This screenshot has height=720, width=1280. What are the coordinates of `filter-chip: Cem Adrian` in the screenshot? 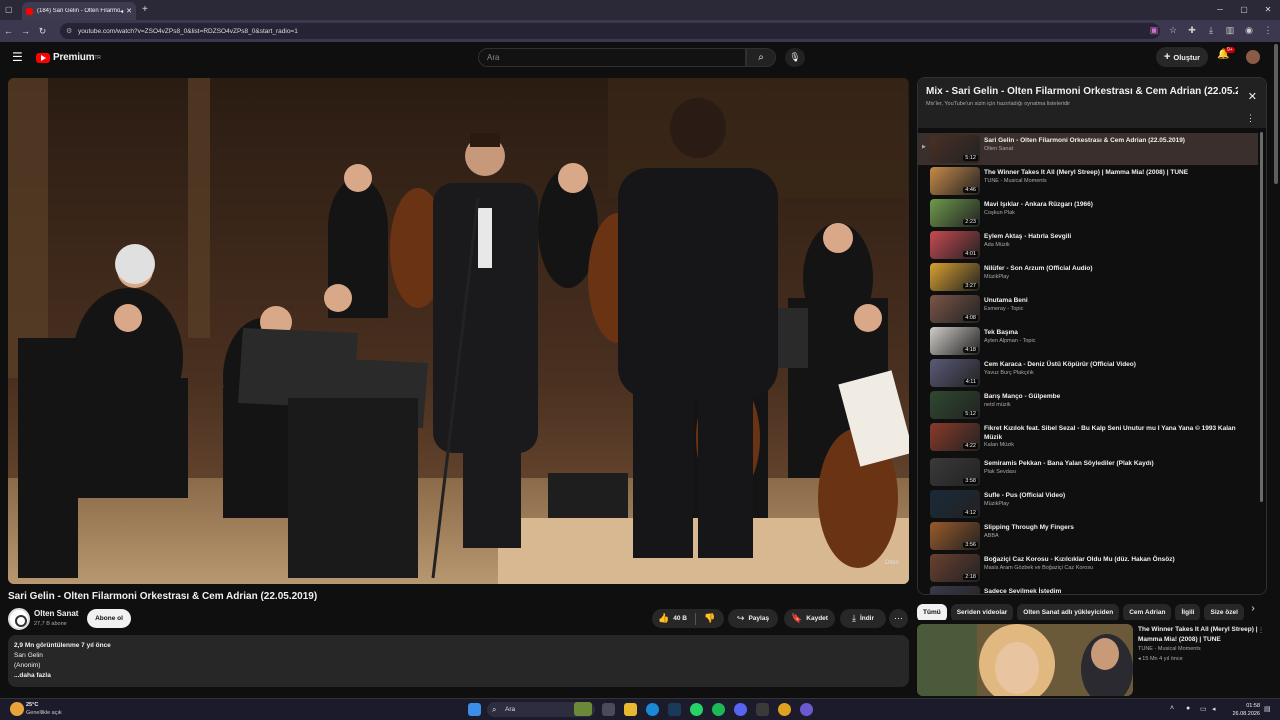 It's located at (1147, 612).